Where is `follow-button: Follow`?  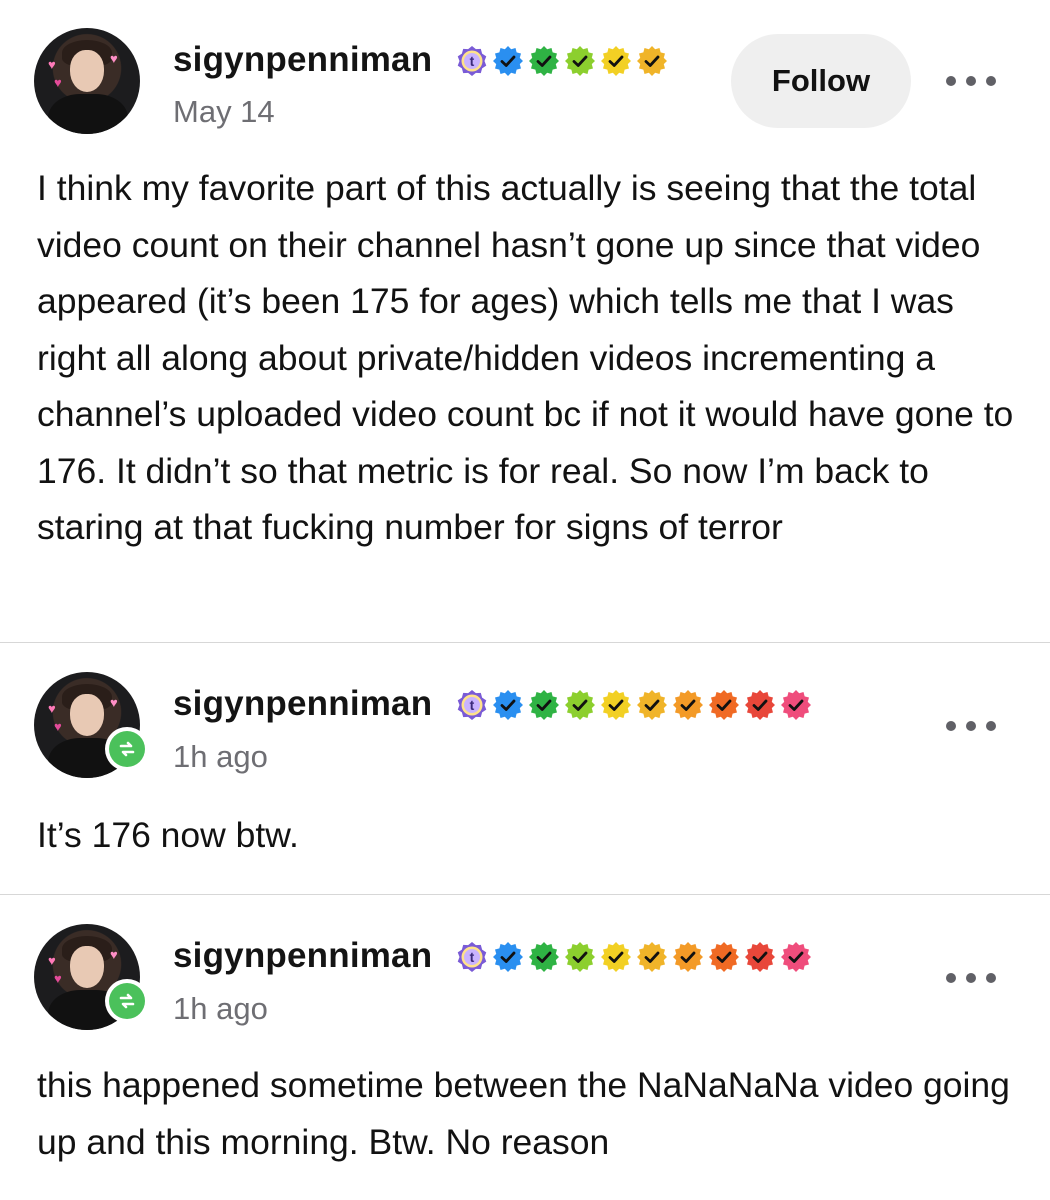
follow-button: Follow is located at coordinates (821, 81).